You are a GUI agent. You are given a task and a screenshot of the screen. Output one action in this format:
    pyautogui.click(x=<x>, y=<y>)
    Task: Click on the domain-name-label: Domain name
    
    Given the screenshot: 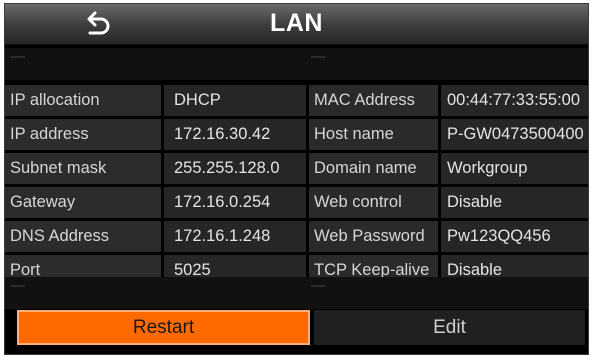 What is the action you would take?
    pyautogui.click(x=373, y=168)
    